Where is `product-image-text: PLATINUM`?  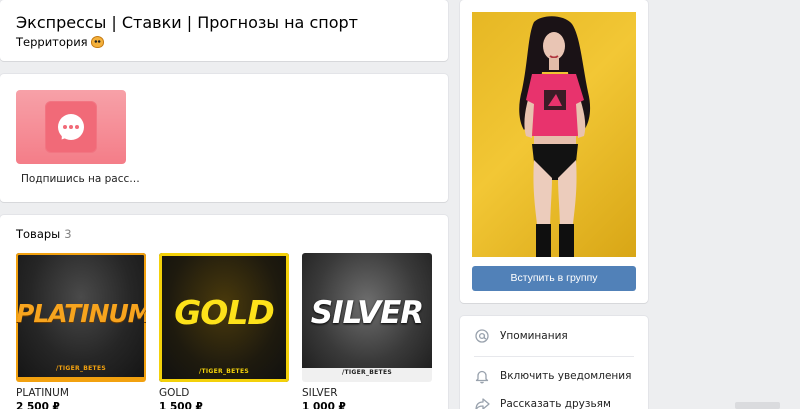
product-image-text: PLATINUM is located at coordinates (81, 313).